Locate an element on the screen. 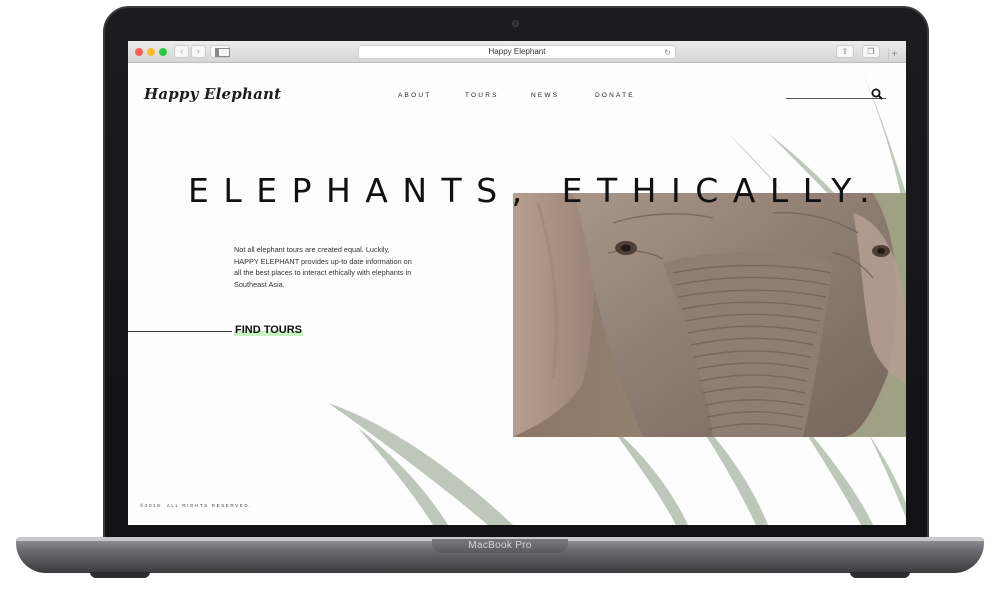 The image size is (1000, 606). minimize-window-button is located at coordinates (151, 52).